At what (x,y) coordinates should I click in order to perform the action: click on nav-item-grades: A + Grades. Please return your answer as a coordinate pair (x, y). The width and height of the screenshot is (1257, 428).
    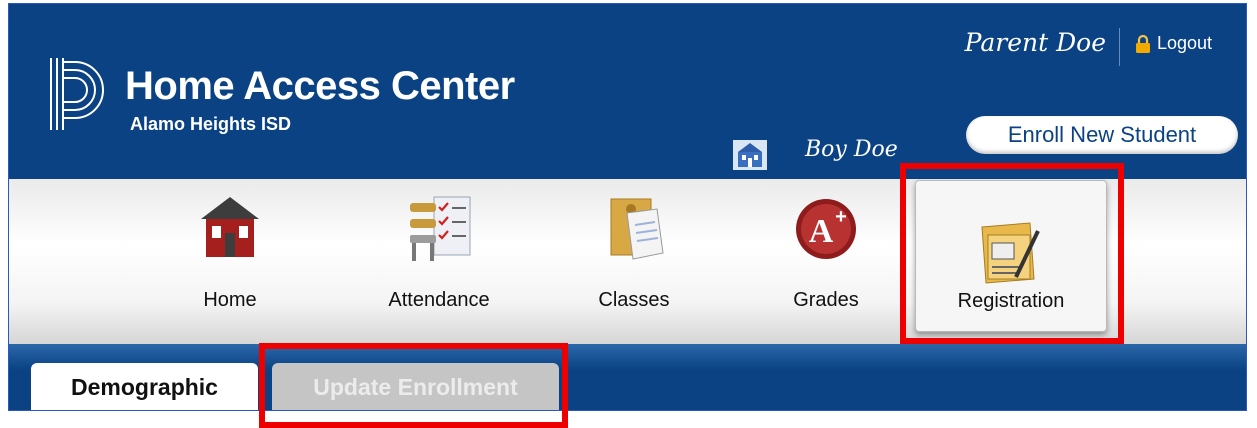
    Looking at the image, I should click on (826, 258).